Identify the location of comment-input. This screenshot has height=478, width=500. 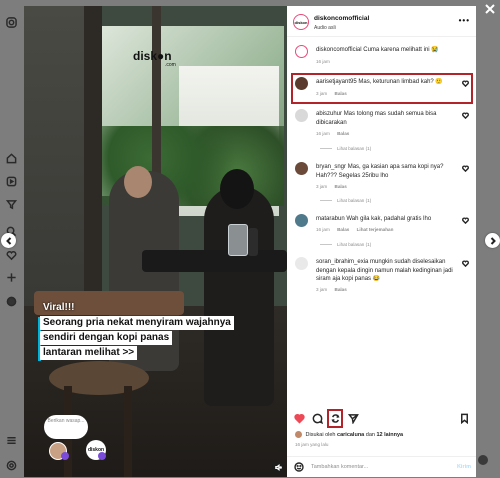
(371, 467).